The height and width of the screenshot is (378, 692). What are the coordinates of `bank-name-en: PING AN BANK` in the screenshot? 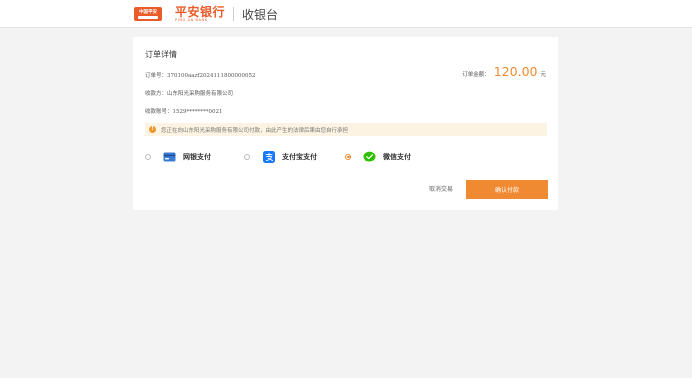 It's located at (191, 19).